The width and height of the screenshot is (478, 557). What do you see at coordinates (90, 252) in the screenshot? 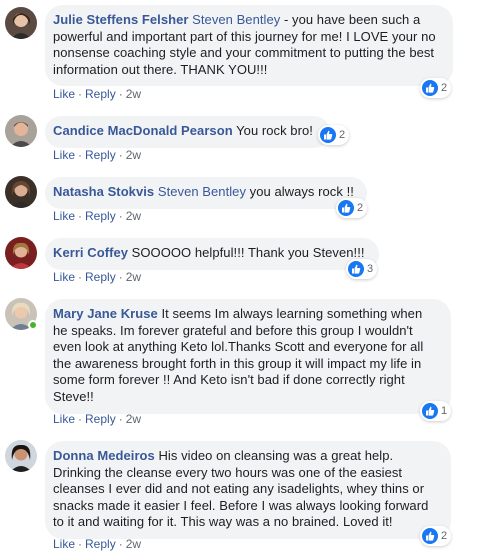
I see `comment-author: Kerri Coffey` at bounding box center [90, 252].